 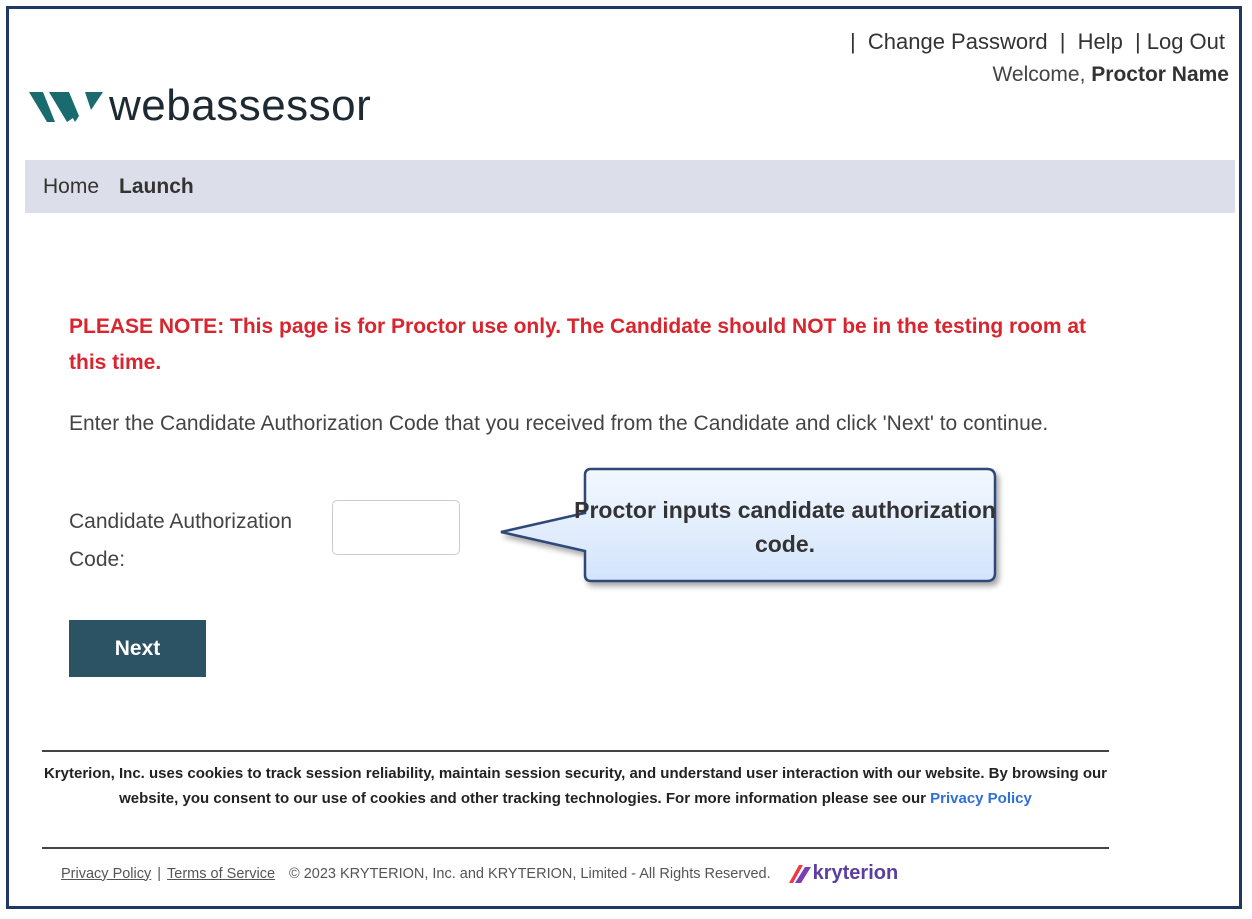 I want to click on authorization-code-input, so click(x=396, y=527).